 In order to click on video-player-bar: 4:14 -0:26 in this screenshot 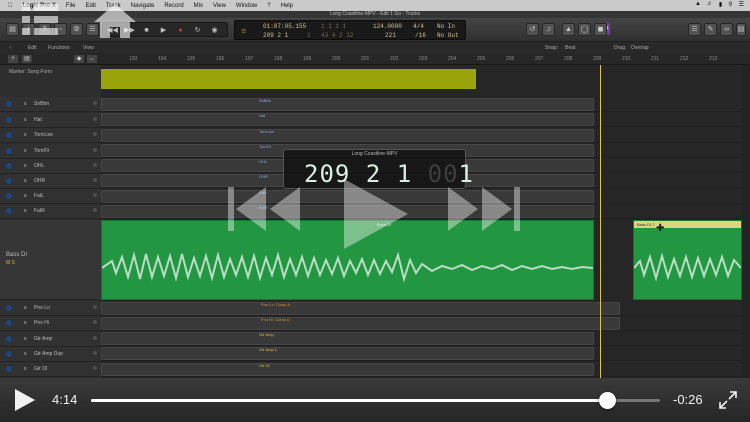, I will do `click(375, 400)`.